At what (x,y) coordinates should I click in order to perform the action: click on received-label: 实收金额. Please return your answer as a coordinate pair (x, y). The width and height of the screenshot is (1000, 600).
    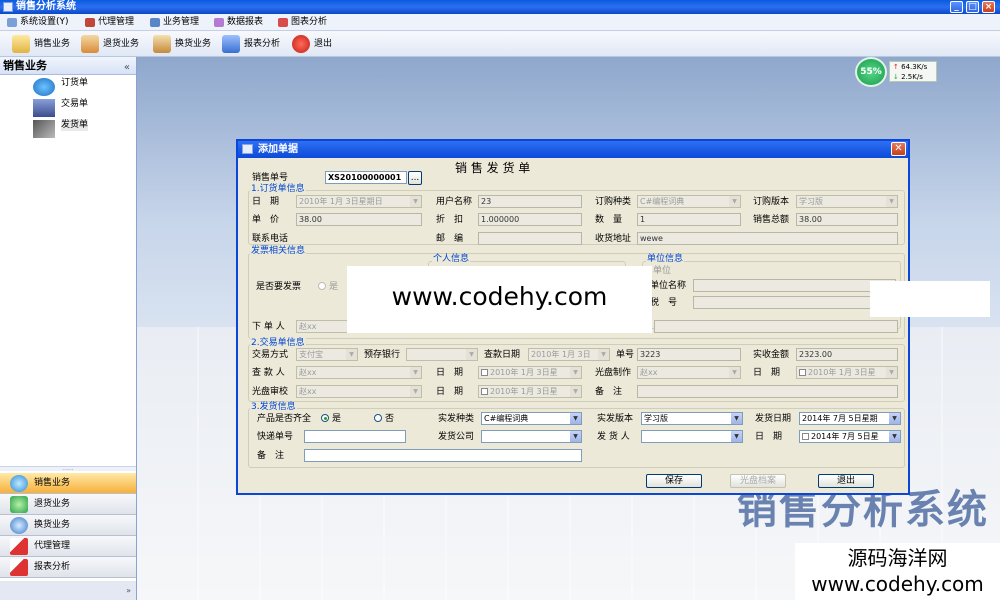
    Looking at the image, I should click on (771, 355).